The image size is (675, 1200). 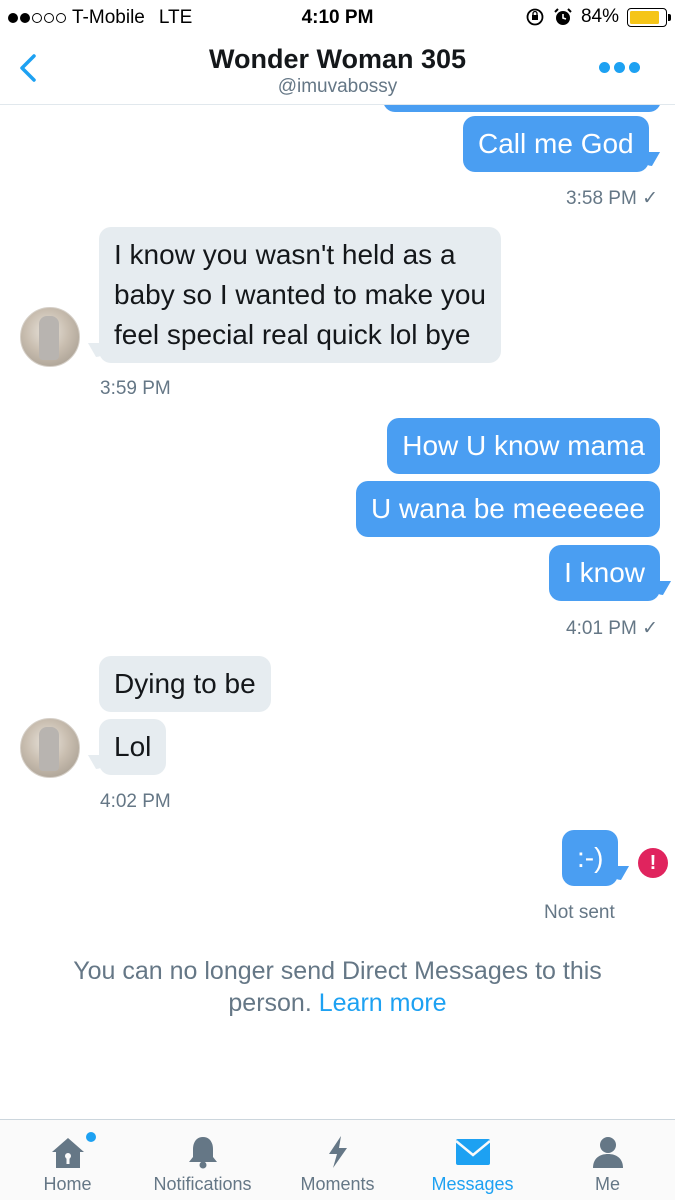 I want to click on tab-label: Messages, so click(x=472, y=1184).